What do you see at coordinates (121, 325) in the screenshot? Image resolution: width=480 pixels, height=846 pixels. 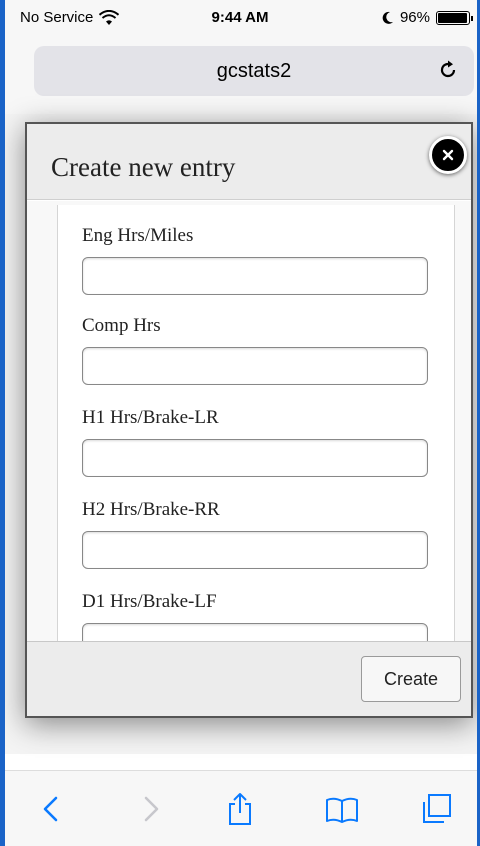 I see `field-label: Comp Hrs` at bounding box center [121, 325].